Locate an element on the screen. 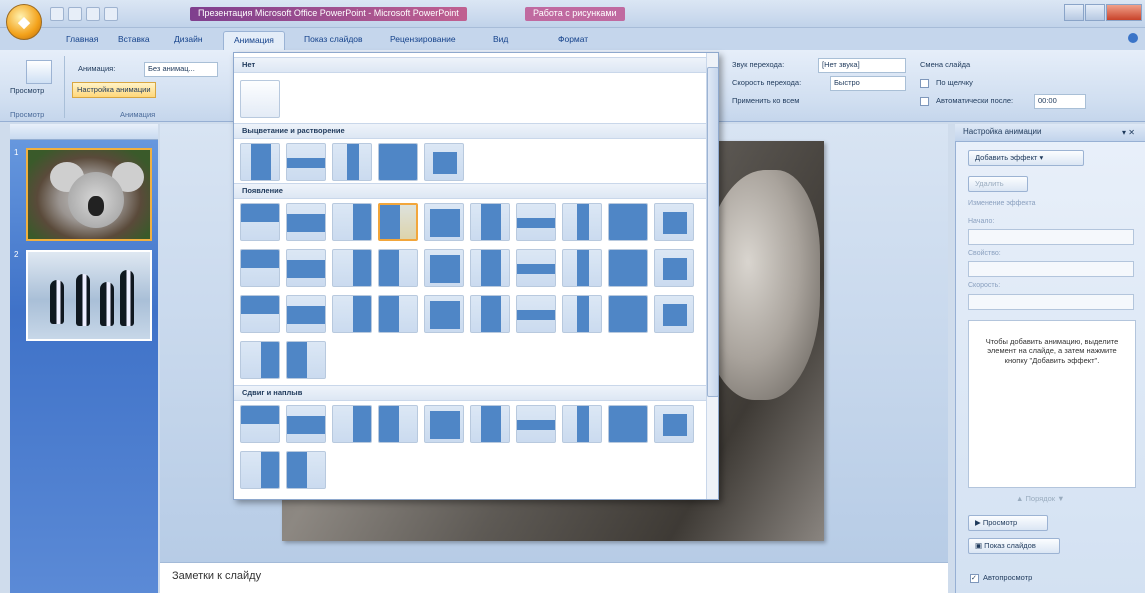 Image resolution: width=1145 pixels, height=593 pixels. pane-close-icon: ▾ ✕ is located at coordinates (1130, 133).